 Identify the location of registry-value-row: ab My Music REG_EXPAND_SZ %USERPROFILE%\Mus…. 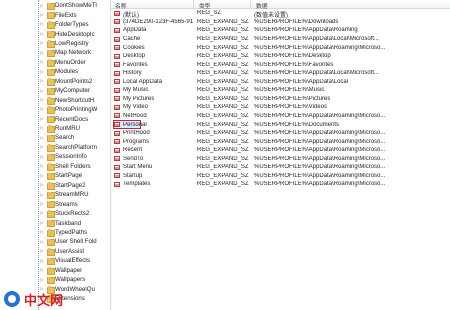
(280, 90).